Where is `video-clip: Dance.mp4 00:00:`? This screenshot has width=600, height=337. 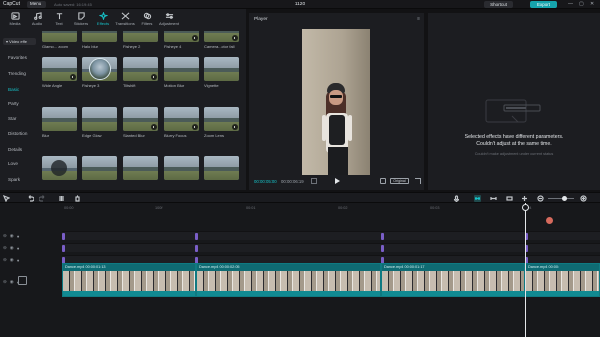
video-clip: Dance.mp4 00:00: is located at coordinates (562, 280).